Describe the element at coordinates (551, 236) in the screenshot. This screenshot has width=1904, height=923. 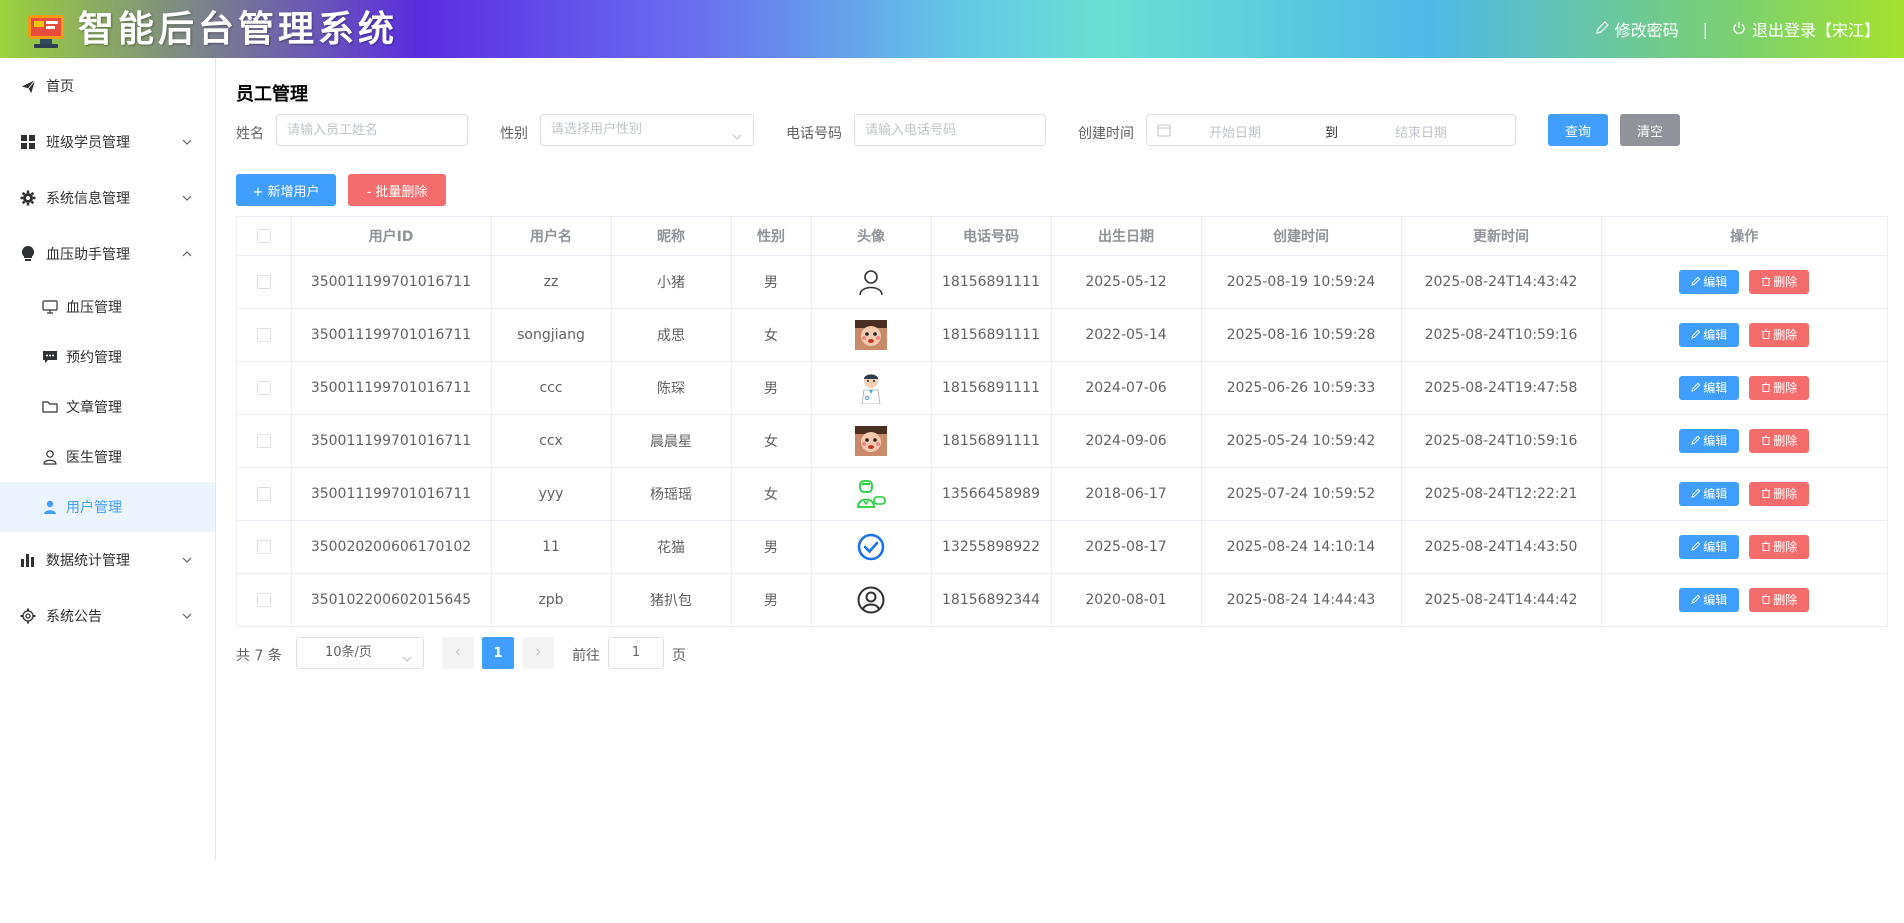
I see `column-header: 用户名` at that location.